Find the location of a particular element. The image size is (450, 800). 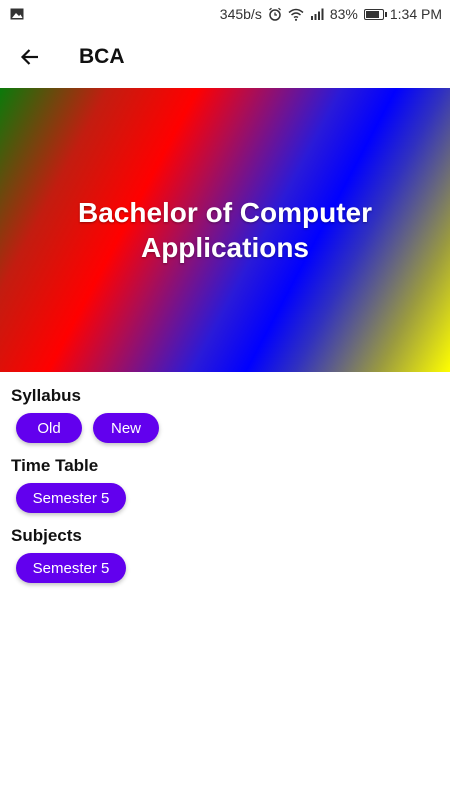

subjects-label: Subjects is located at coordinates (46, 535).